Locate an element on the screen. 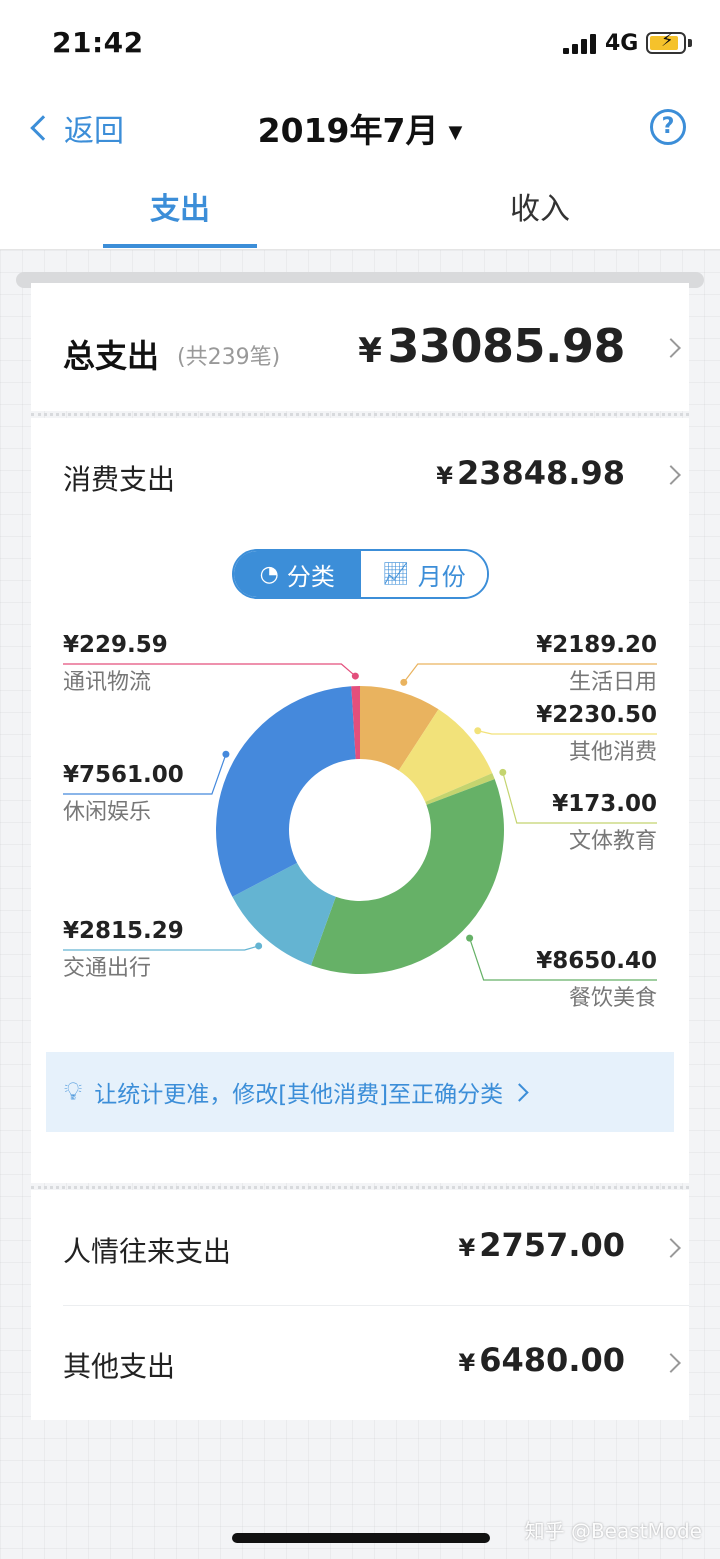 The image size is (720, 1559). row-amount: ¥6480.00 is located at coordinates (542, 1360).